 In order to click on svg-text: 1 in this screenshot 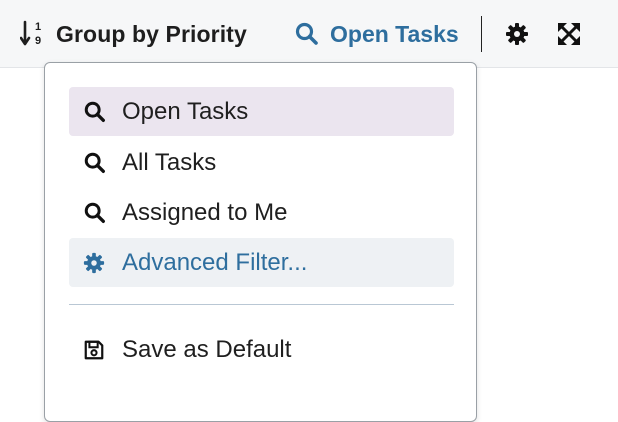, I will do `click(38, 27)`.